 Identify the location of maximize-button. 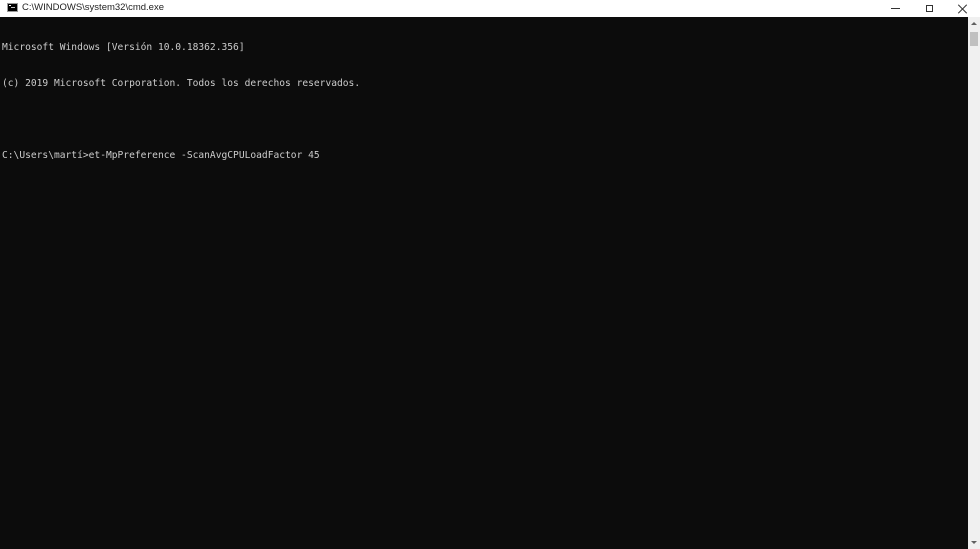
(929, 8).